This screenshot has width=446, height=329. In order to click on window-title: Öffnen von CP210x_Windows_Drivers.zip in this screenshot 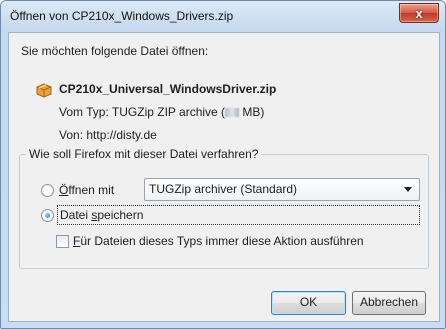, I will do `click(122, 16)`.